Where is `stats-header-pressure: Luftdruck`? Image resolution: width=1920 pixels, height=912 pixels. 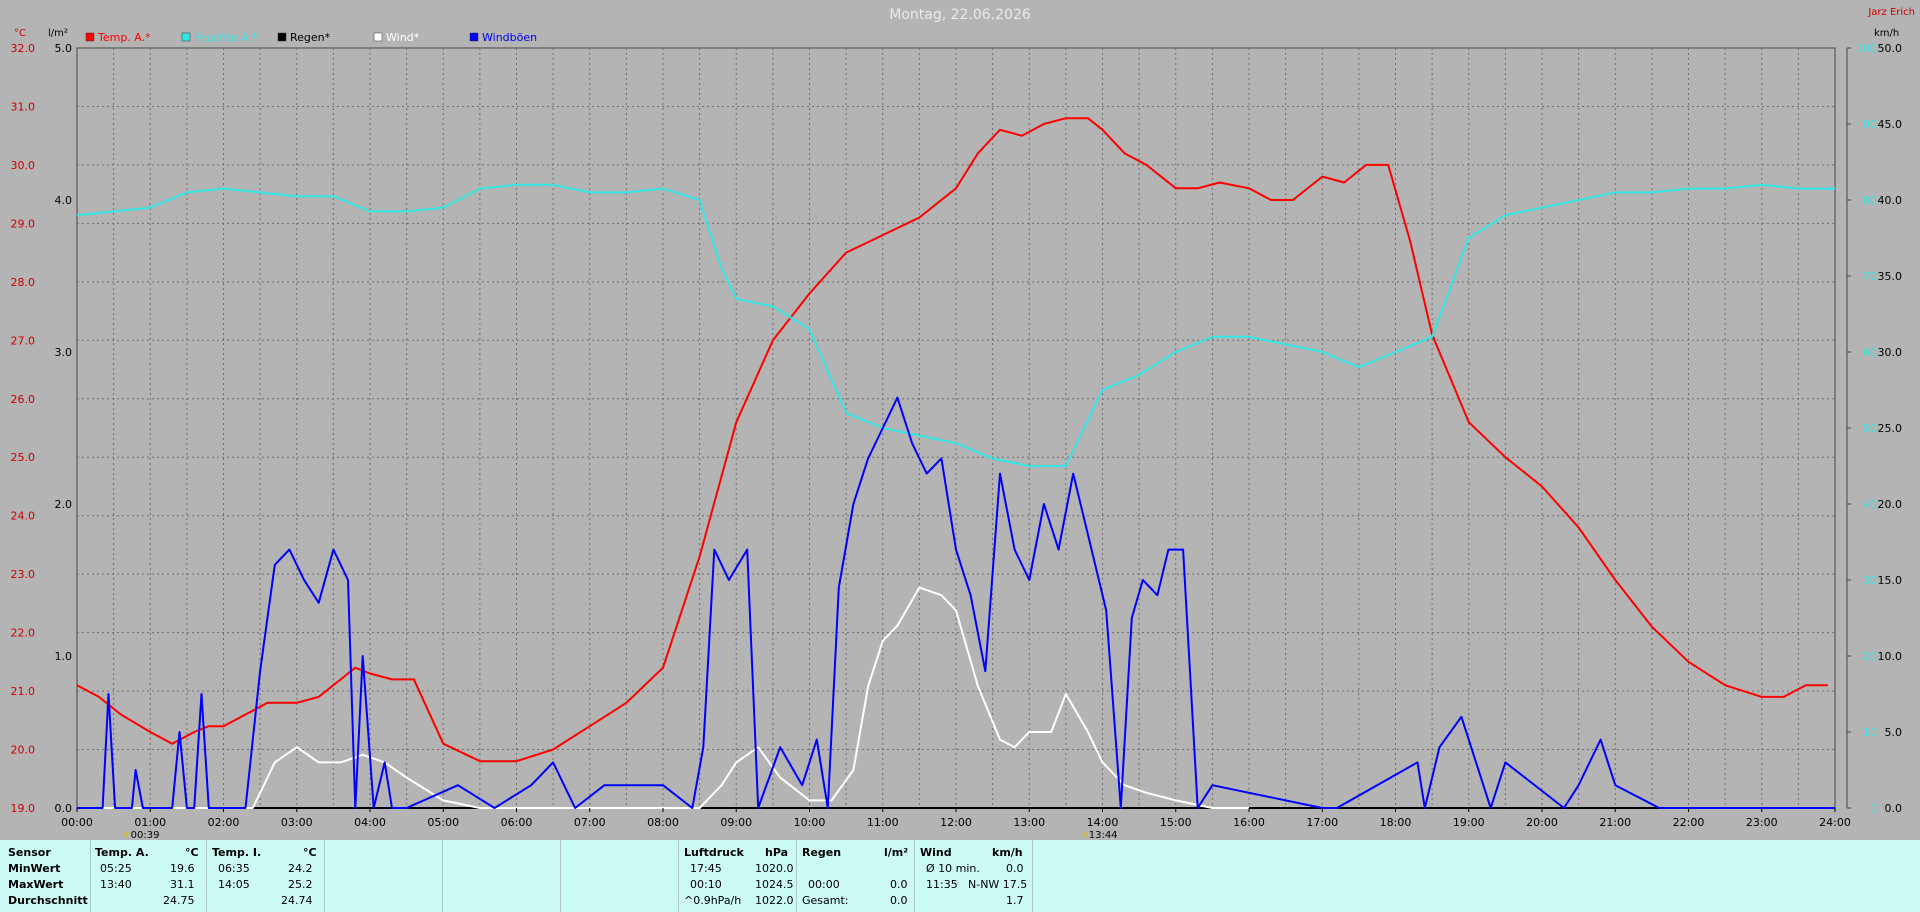
stats-header-pressure: Luftdruck is located at coordinates (714, 852).